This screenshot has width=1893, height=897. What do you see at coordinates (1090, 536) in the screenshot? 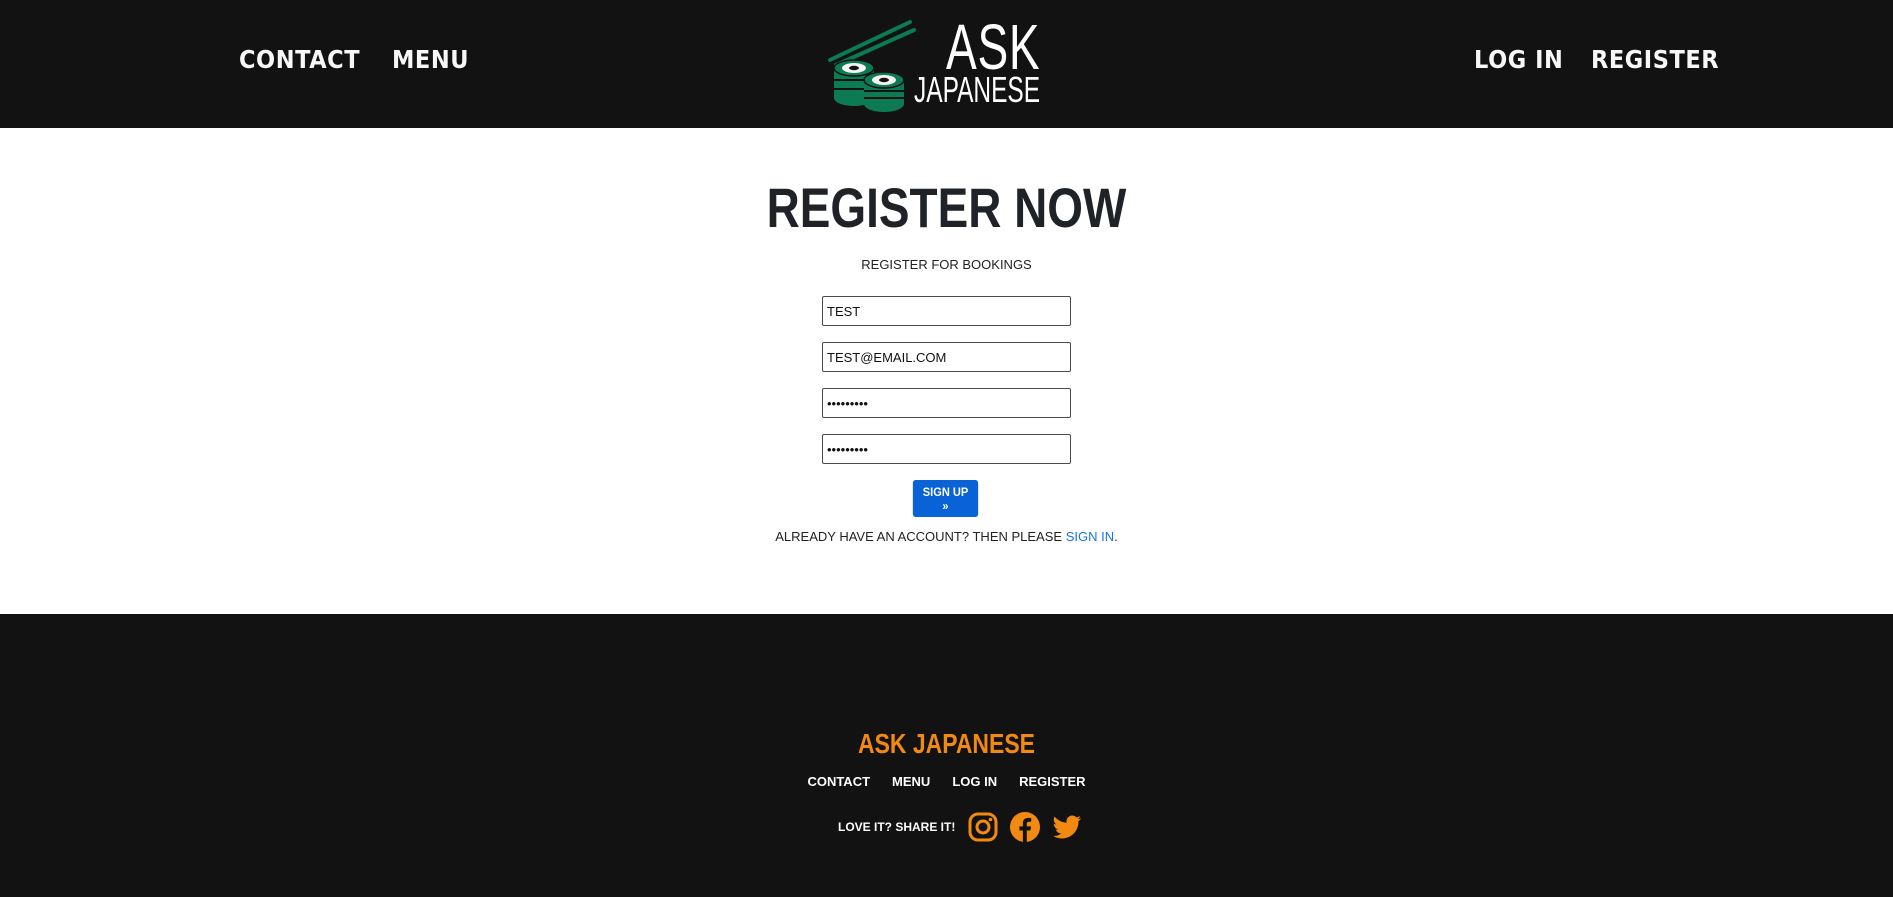
I see `sign-in-link: SIGN IN` at bounding box center [1090, 536].